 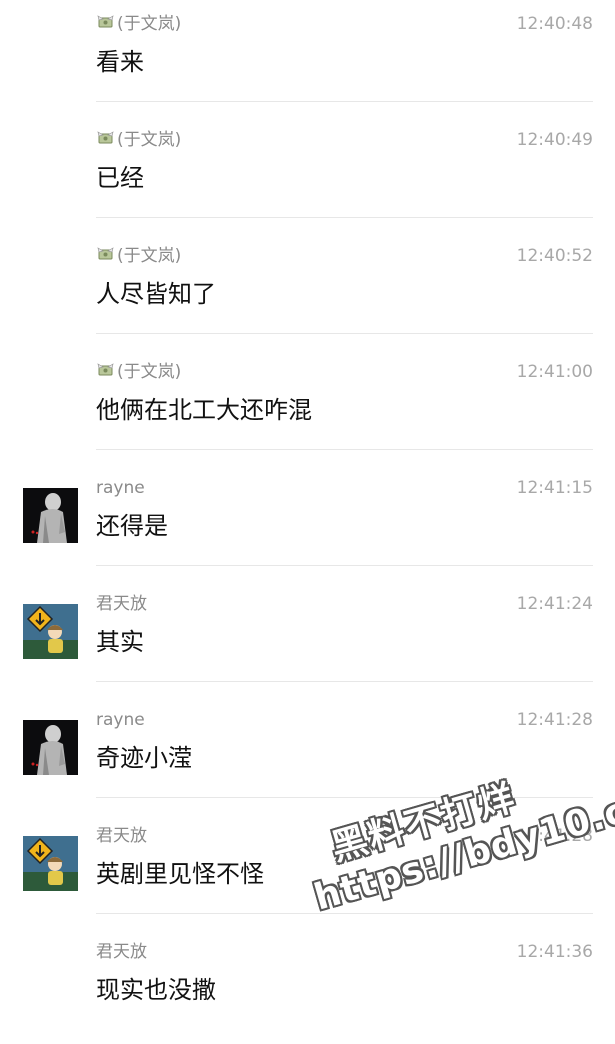 I want to click on message-text: 奇迹小滢, so click(x=144, y=758).